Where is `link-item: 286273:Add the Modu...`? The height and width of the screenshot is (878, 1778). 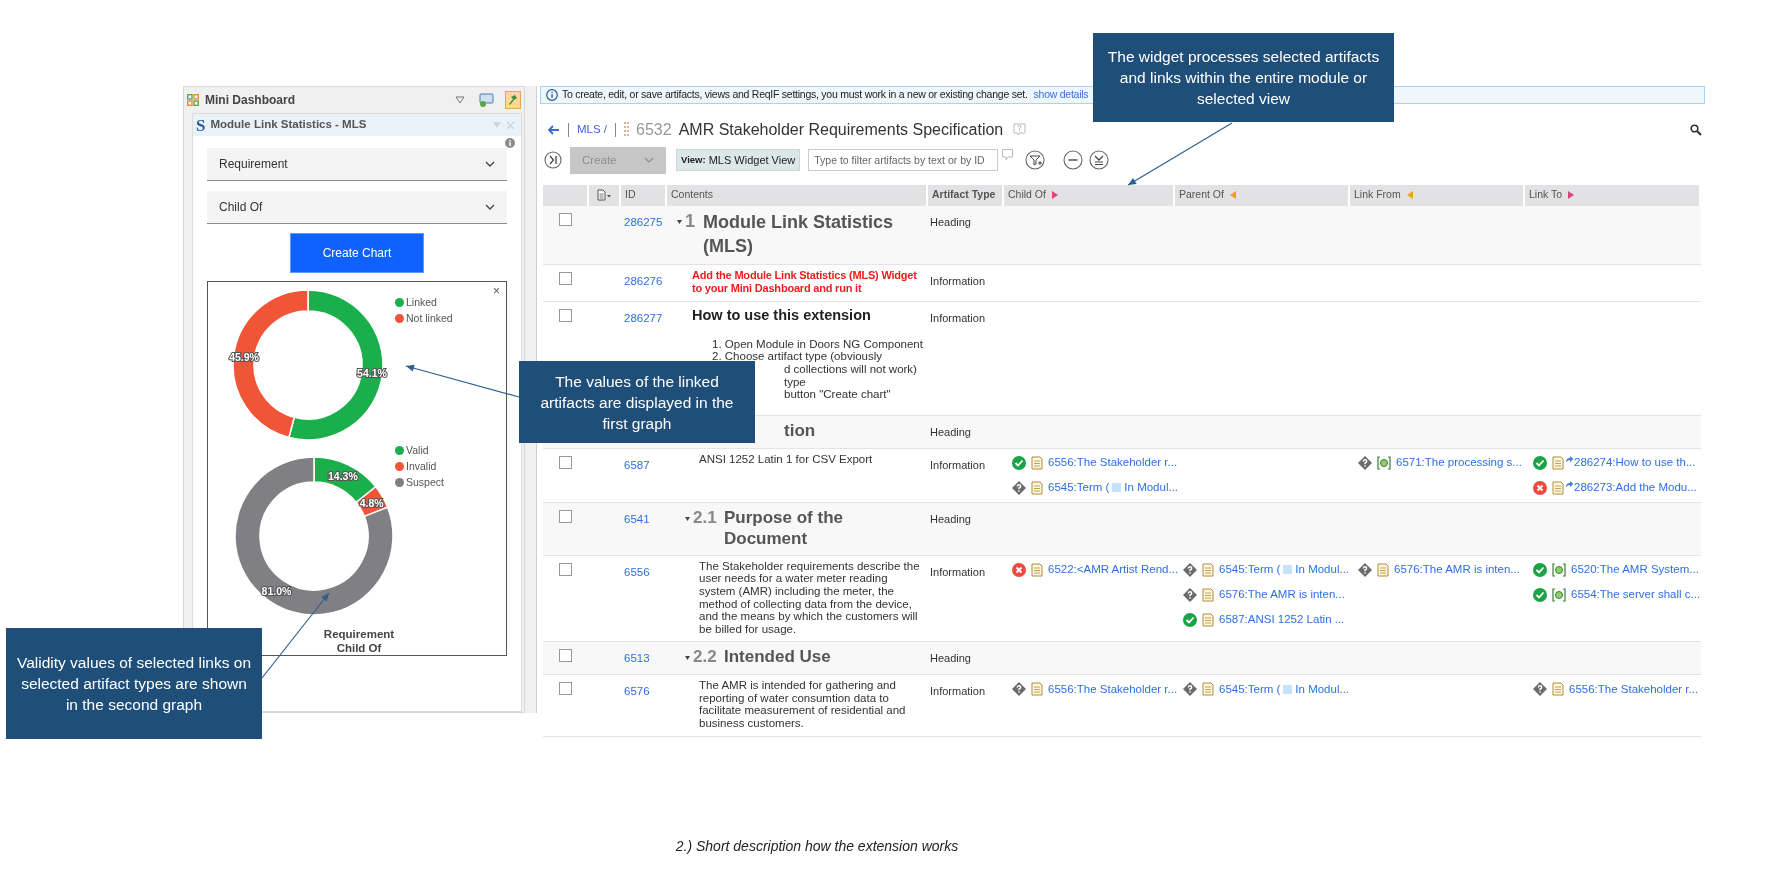 link-item: 286273:Add the Modu... is located at coordinates (1635, 488).